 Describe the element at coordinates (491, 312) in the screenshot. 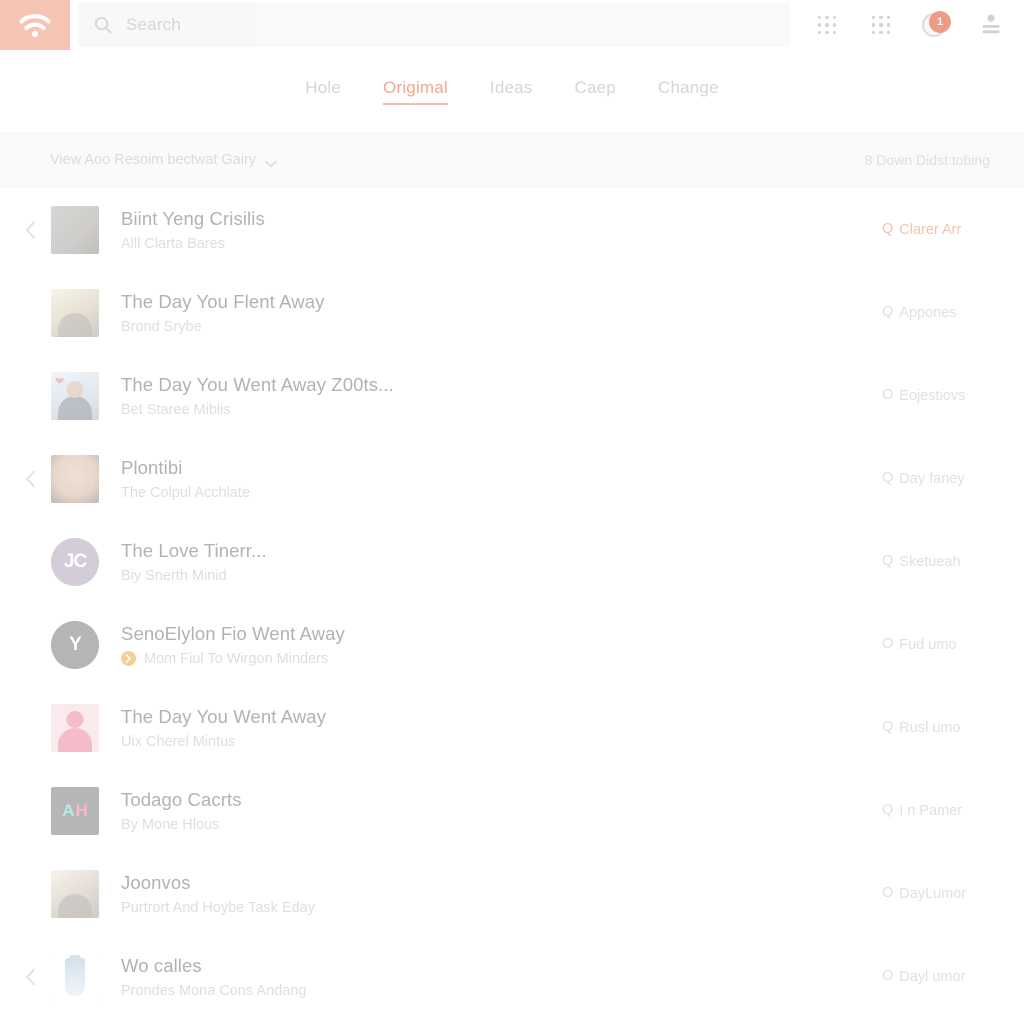

I see `item-meta: The Day You Flent Away Brond Srybe` at that location.